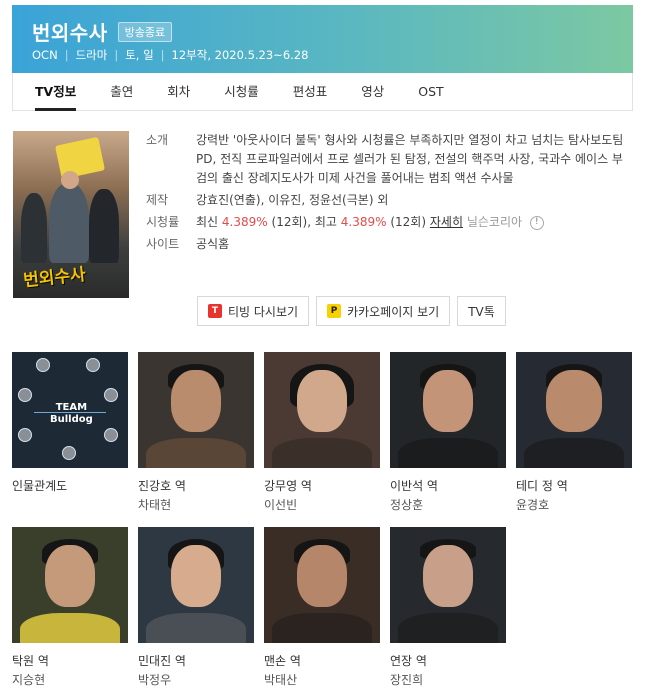 The width and height of the screenshot is (646, 699). I want to click on site-row: 사이트 공식홈, so click(386, 244).